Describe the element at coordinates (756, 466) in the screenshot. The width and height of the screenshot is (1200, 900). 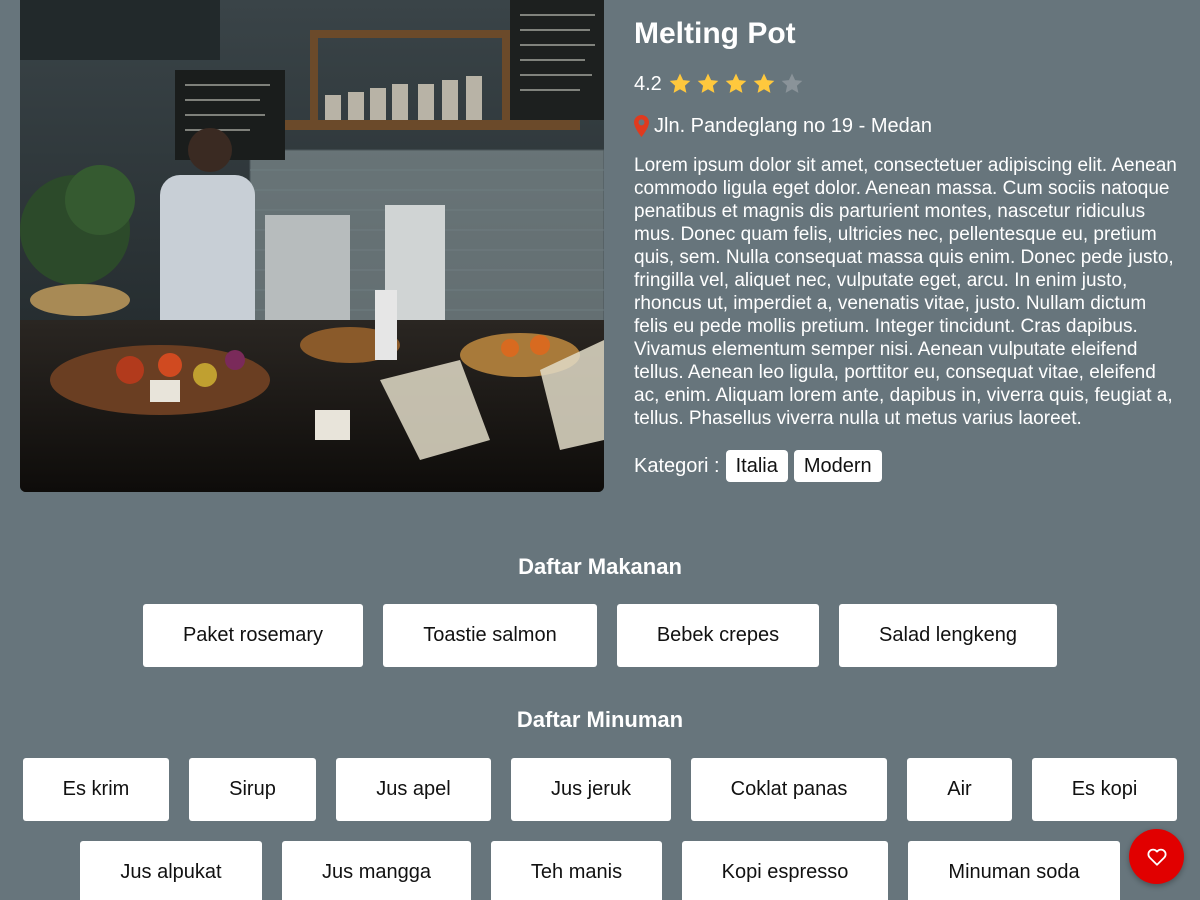
I see `category-tag-italia: Italia` at that location.